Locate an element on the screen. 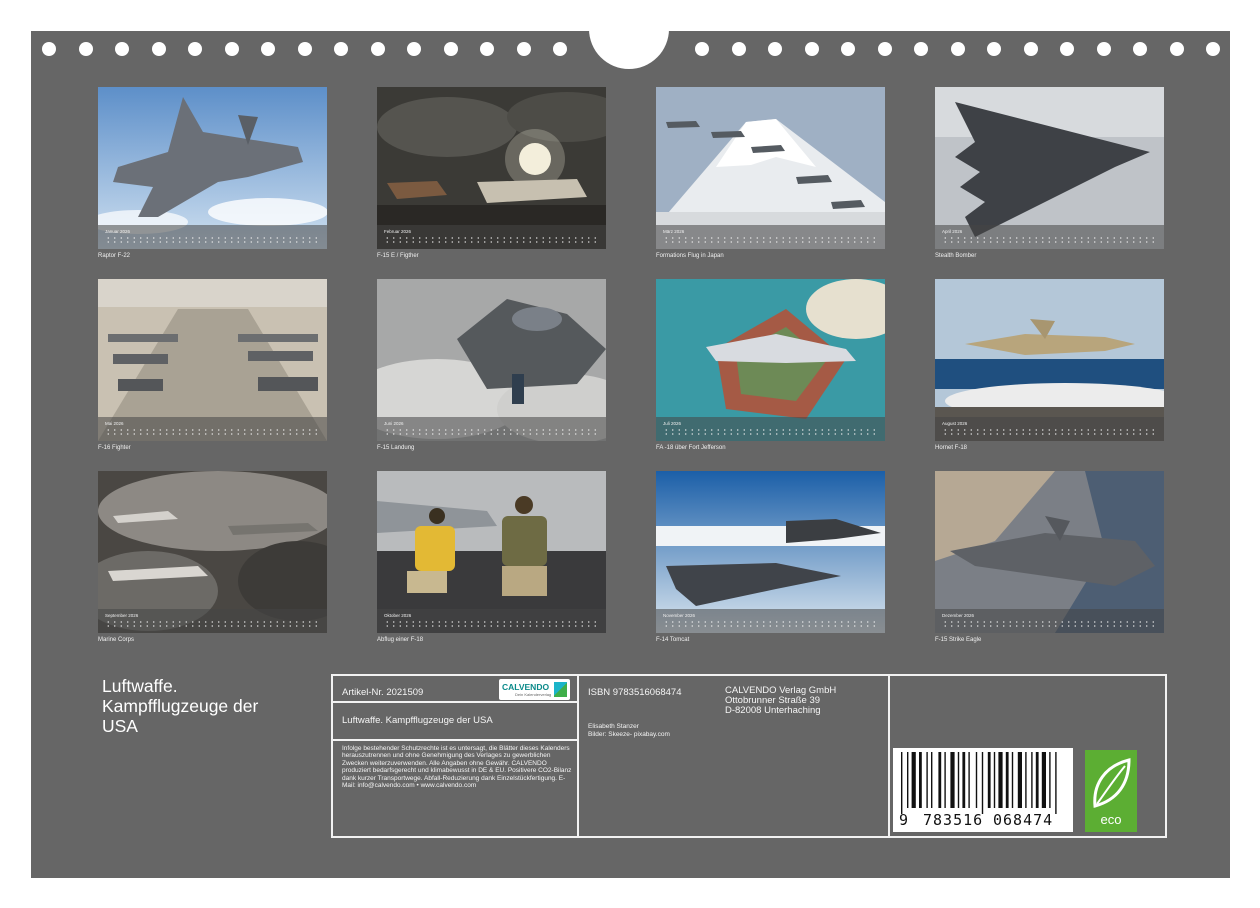 This screenshot has width=1260, height=908. month-strip: Januar 2026 is located at coordinates (212, 237).